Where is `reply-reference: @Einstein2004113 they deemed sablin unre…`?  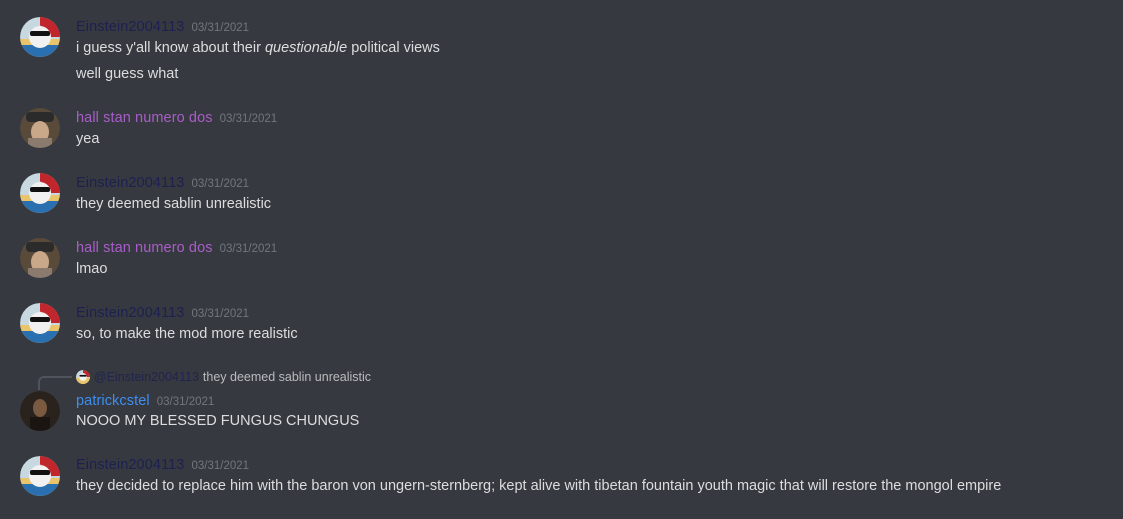
reply-reference: @Einstein2004113 they deemed sablin unre… is located at coordinates (223, 377).